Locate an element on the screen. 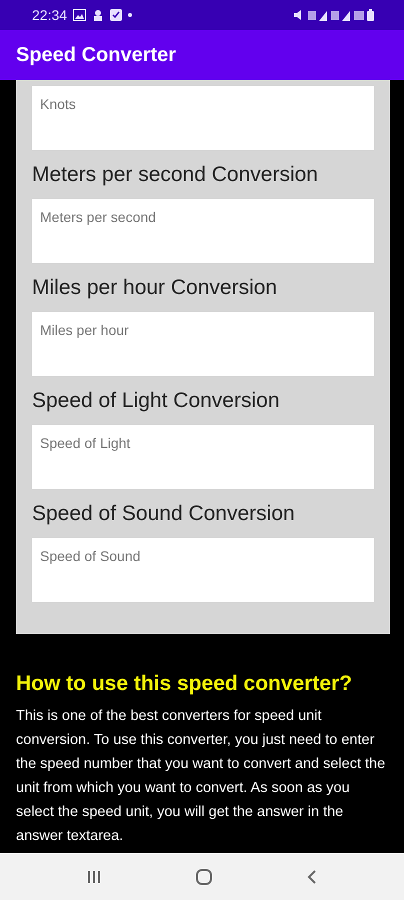 This screenshot has width=404, height=900. input-field: Speed of Light is located at coordinates (203, 457).